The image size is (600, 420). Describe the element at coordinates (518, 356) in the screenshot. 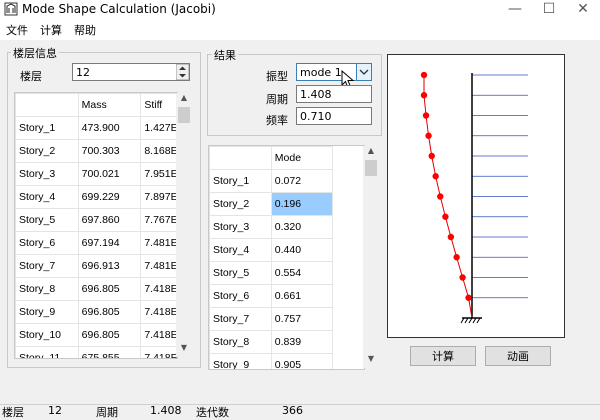

I see `animate-button: 动画` at that location.